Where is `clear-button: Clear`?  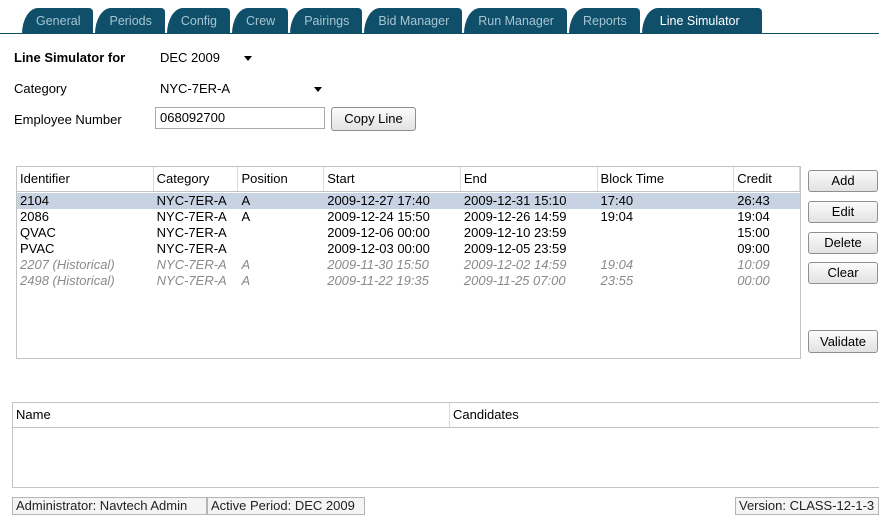
clear-button: Clear is located at coordinates (843, 273).